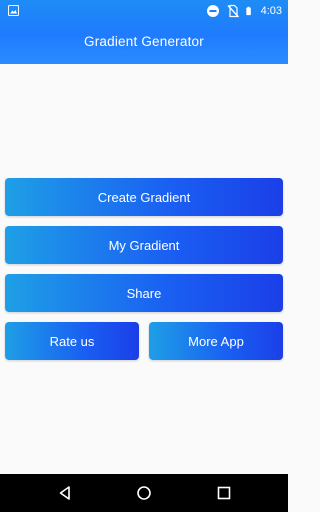  Describe the element at coordinates (72, 341) in the screenshot. I see `rate-us-button: Rate us` at that location.